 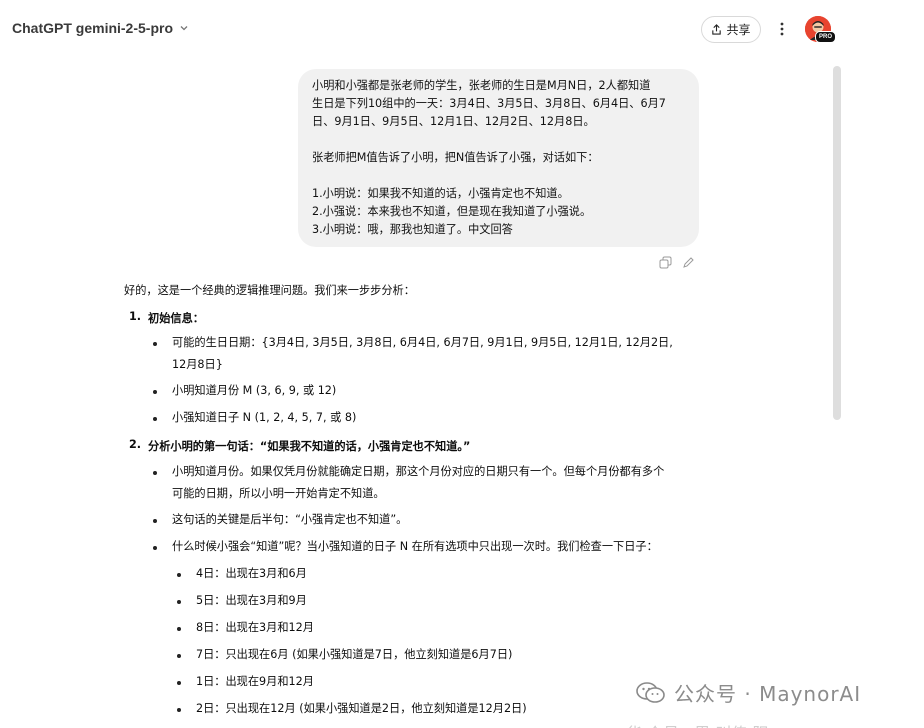 What do you see at coordinates (837, 243) in the screenshot?
I see `scrollbar-thumb` at bounding box center [837, 243].